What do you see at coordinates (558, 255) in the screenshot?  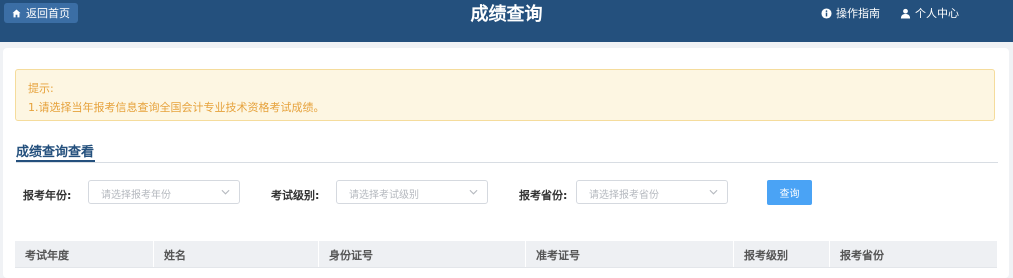 I see `column-header: 准考证号` at bounding box center [558, 255].